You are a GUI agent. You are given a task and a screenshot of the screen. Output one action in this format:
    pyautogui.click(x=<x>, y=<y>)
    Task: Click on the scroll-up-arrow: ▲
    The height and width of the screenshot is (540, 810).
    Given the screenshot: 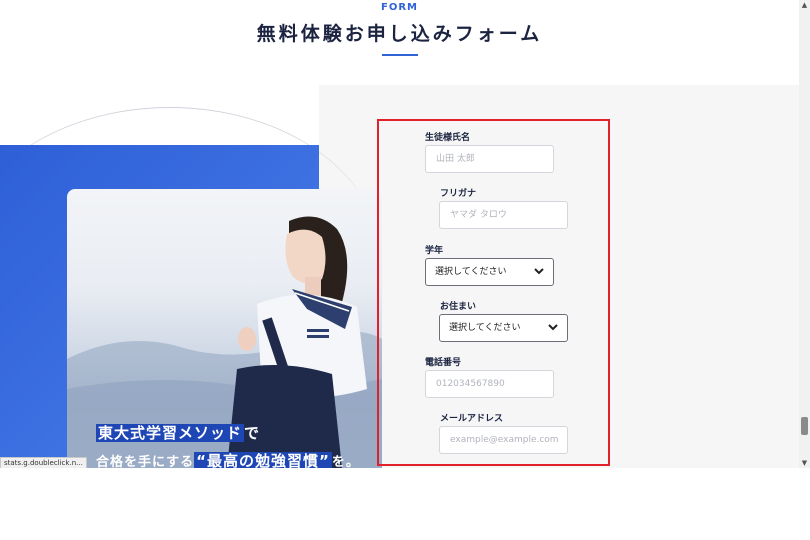 What is the action you would take?
    pyautogui.click(x=804, y=5)
    